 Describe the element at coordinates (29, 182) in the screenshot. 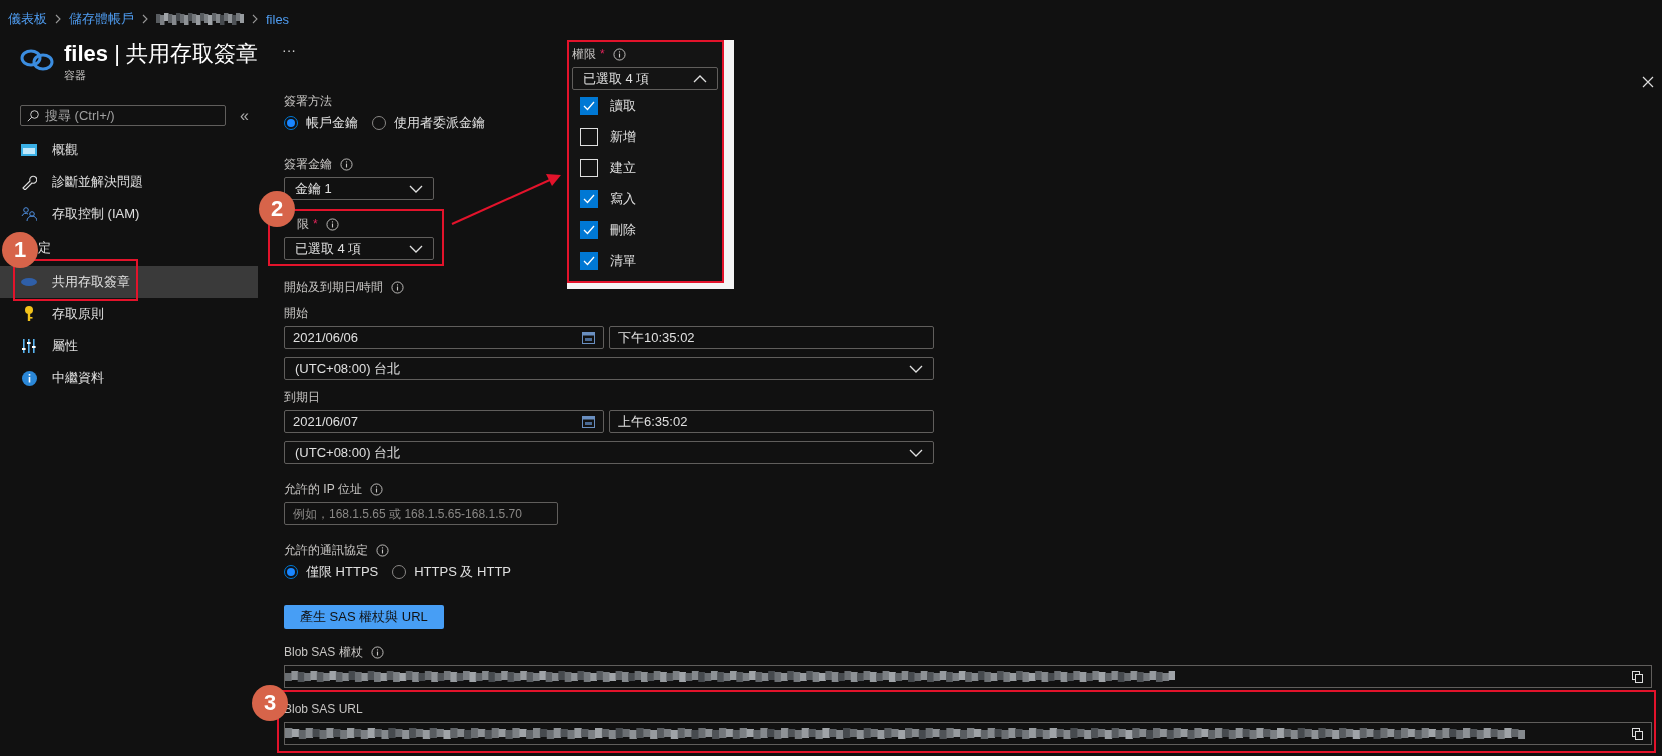

I see `wrench-icon` at that location.